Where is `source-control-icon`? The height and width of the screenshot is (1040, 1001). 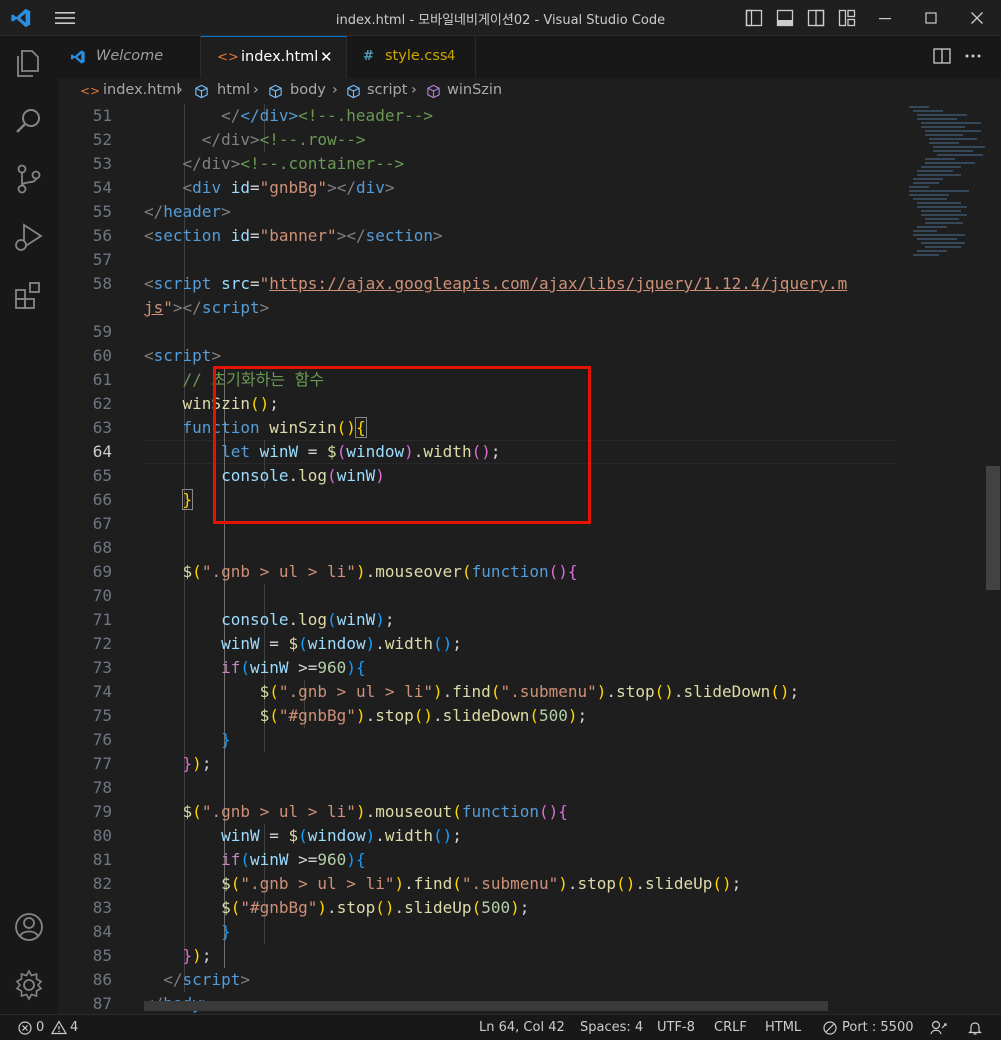 source-control-icon is located at coordinates (29, 179).